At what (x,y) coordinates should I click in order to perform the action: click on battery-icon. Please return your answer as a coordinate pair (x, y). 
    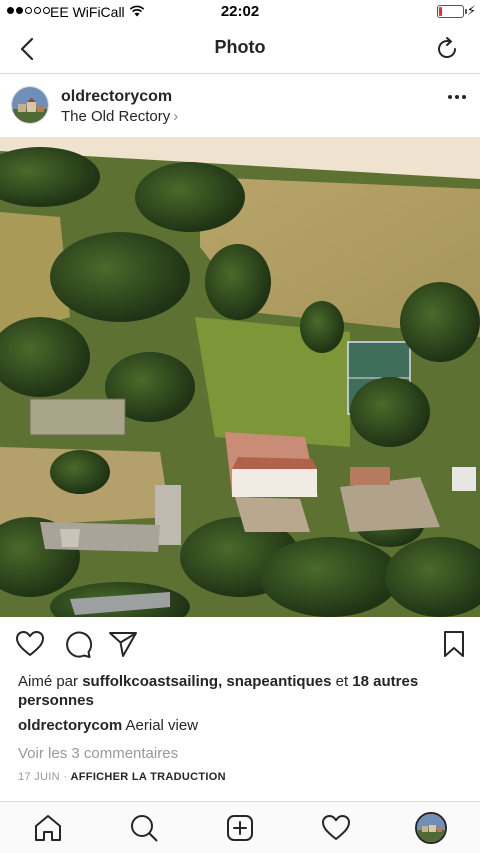
    Looking at the image, I should click on (450, 11).